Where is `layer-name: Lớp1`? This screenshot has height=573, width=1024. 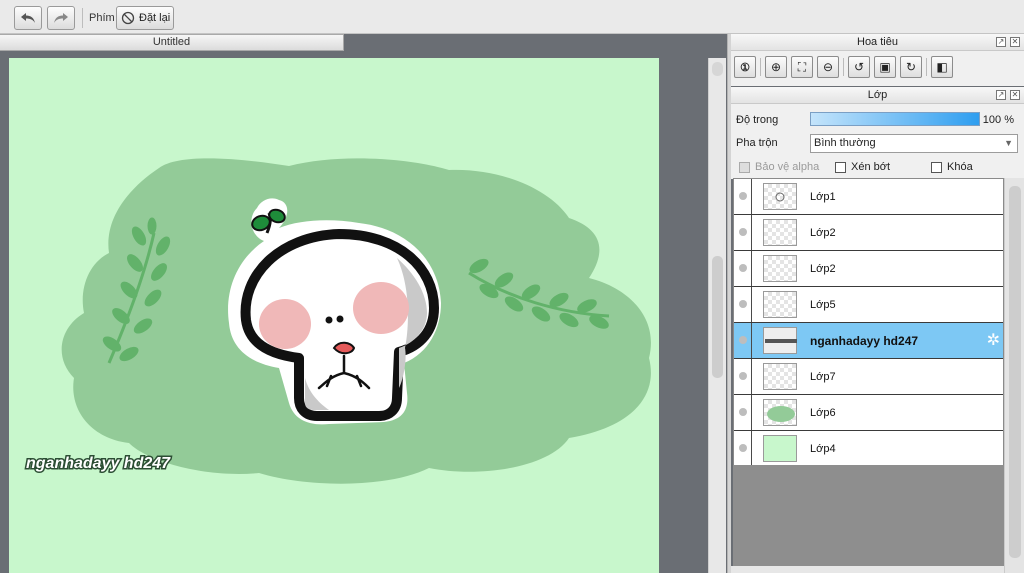 layer-name: Lớp1 is located at coordinates (823, 197).